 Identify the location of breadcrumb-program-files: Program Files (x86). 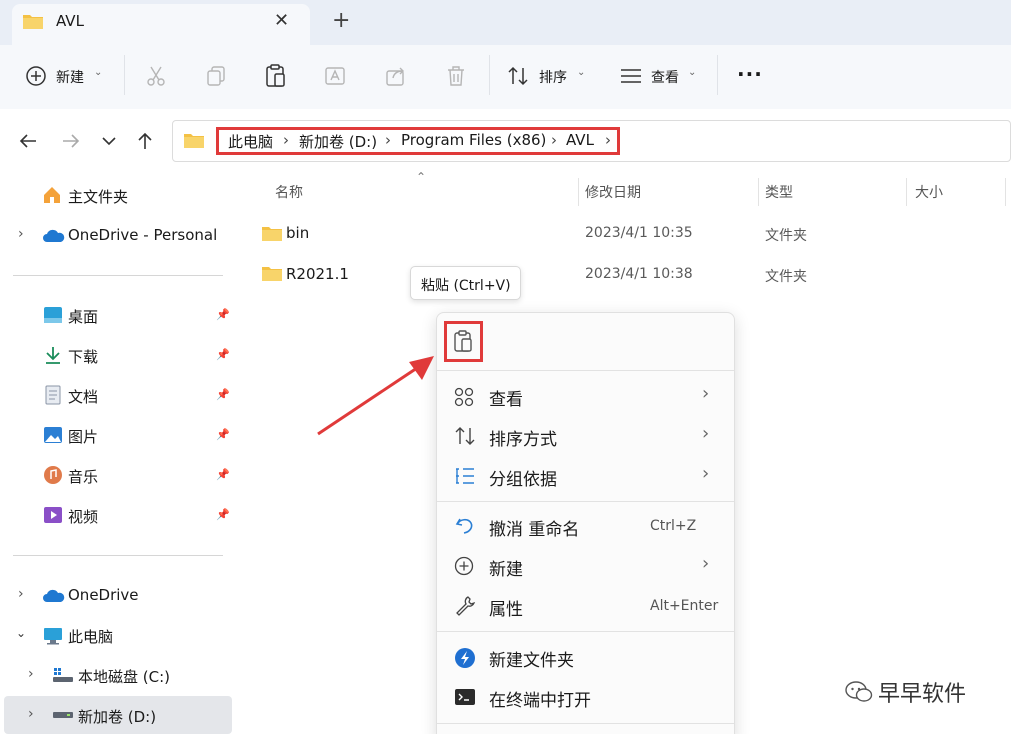
(473, 140).